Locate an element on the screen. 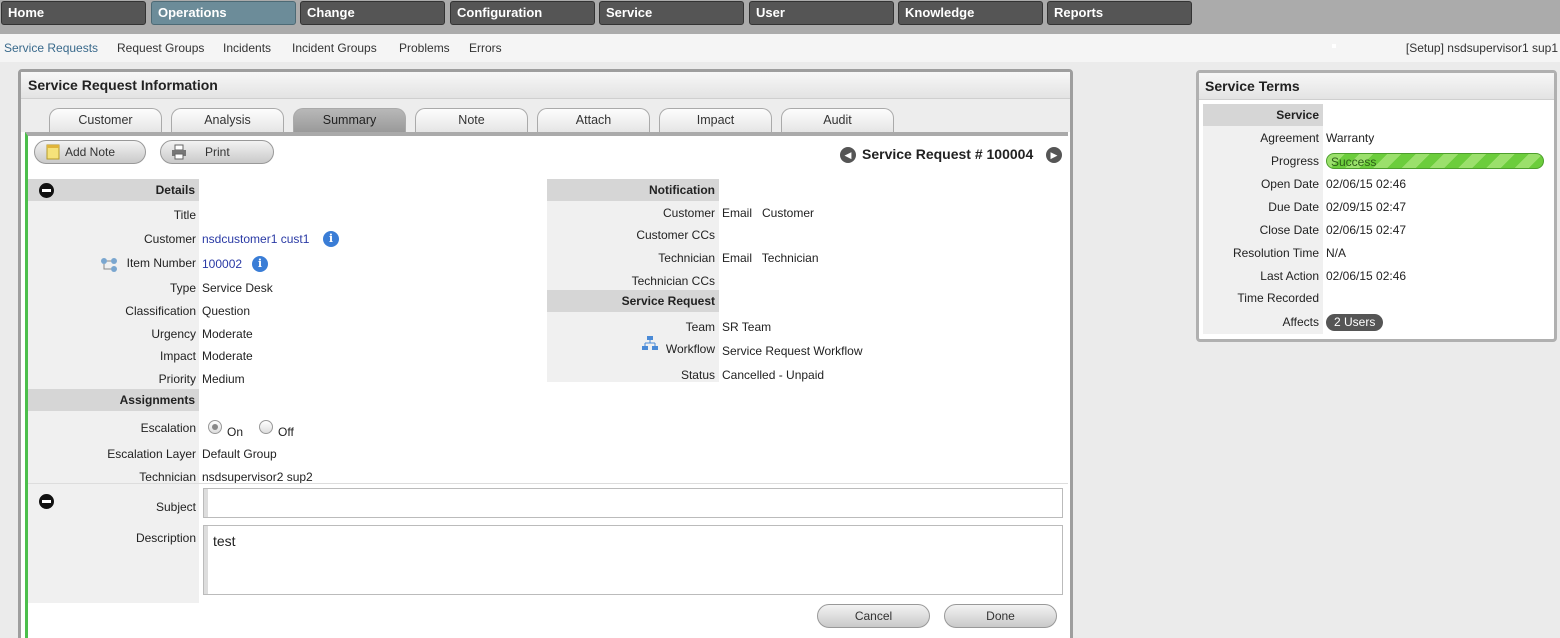 The width and height of the screenshot is (1560, 638). service-label: Service is located at coordinates (1297, 115).